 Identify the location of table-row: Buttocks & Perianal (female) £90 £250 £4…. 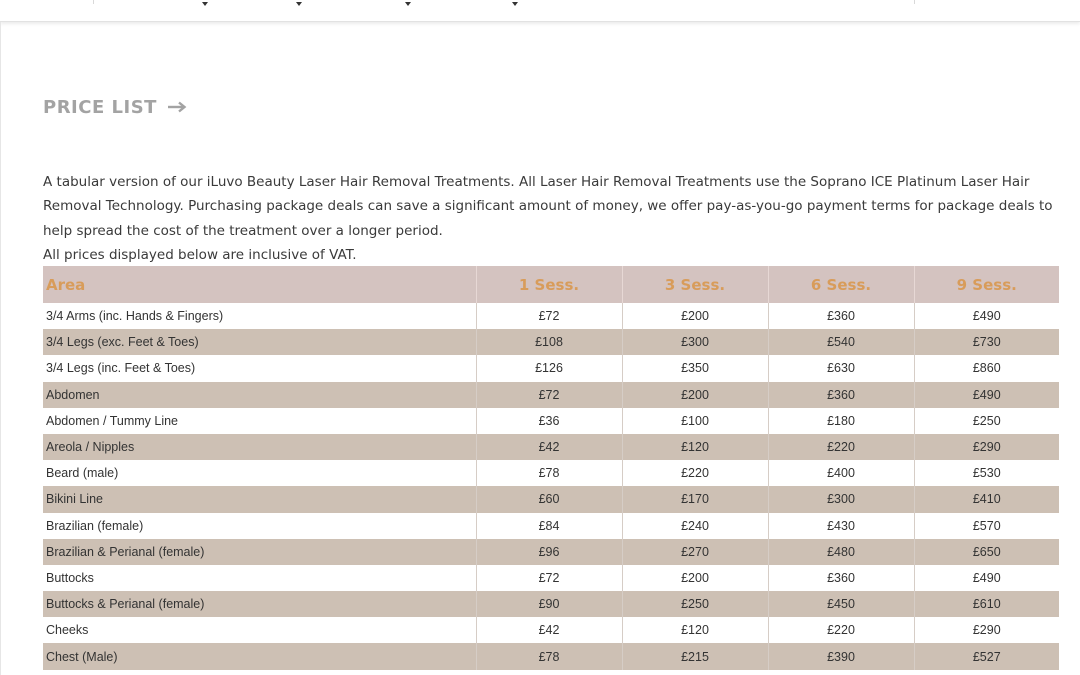
(551, 604).